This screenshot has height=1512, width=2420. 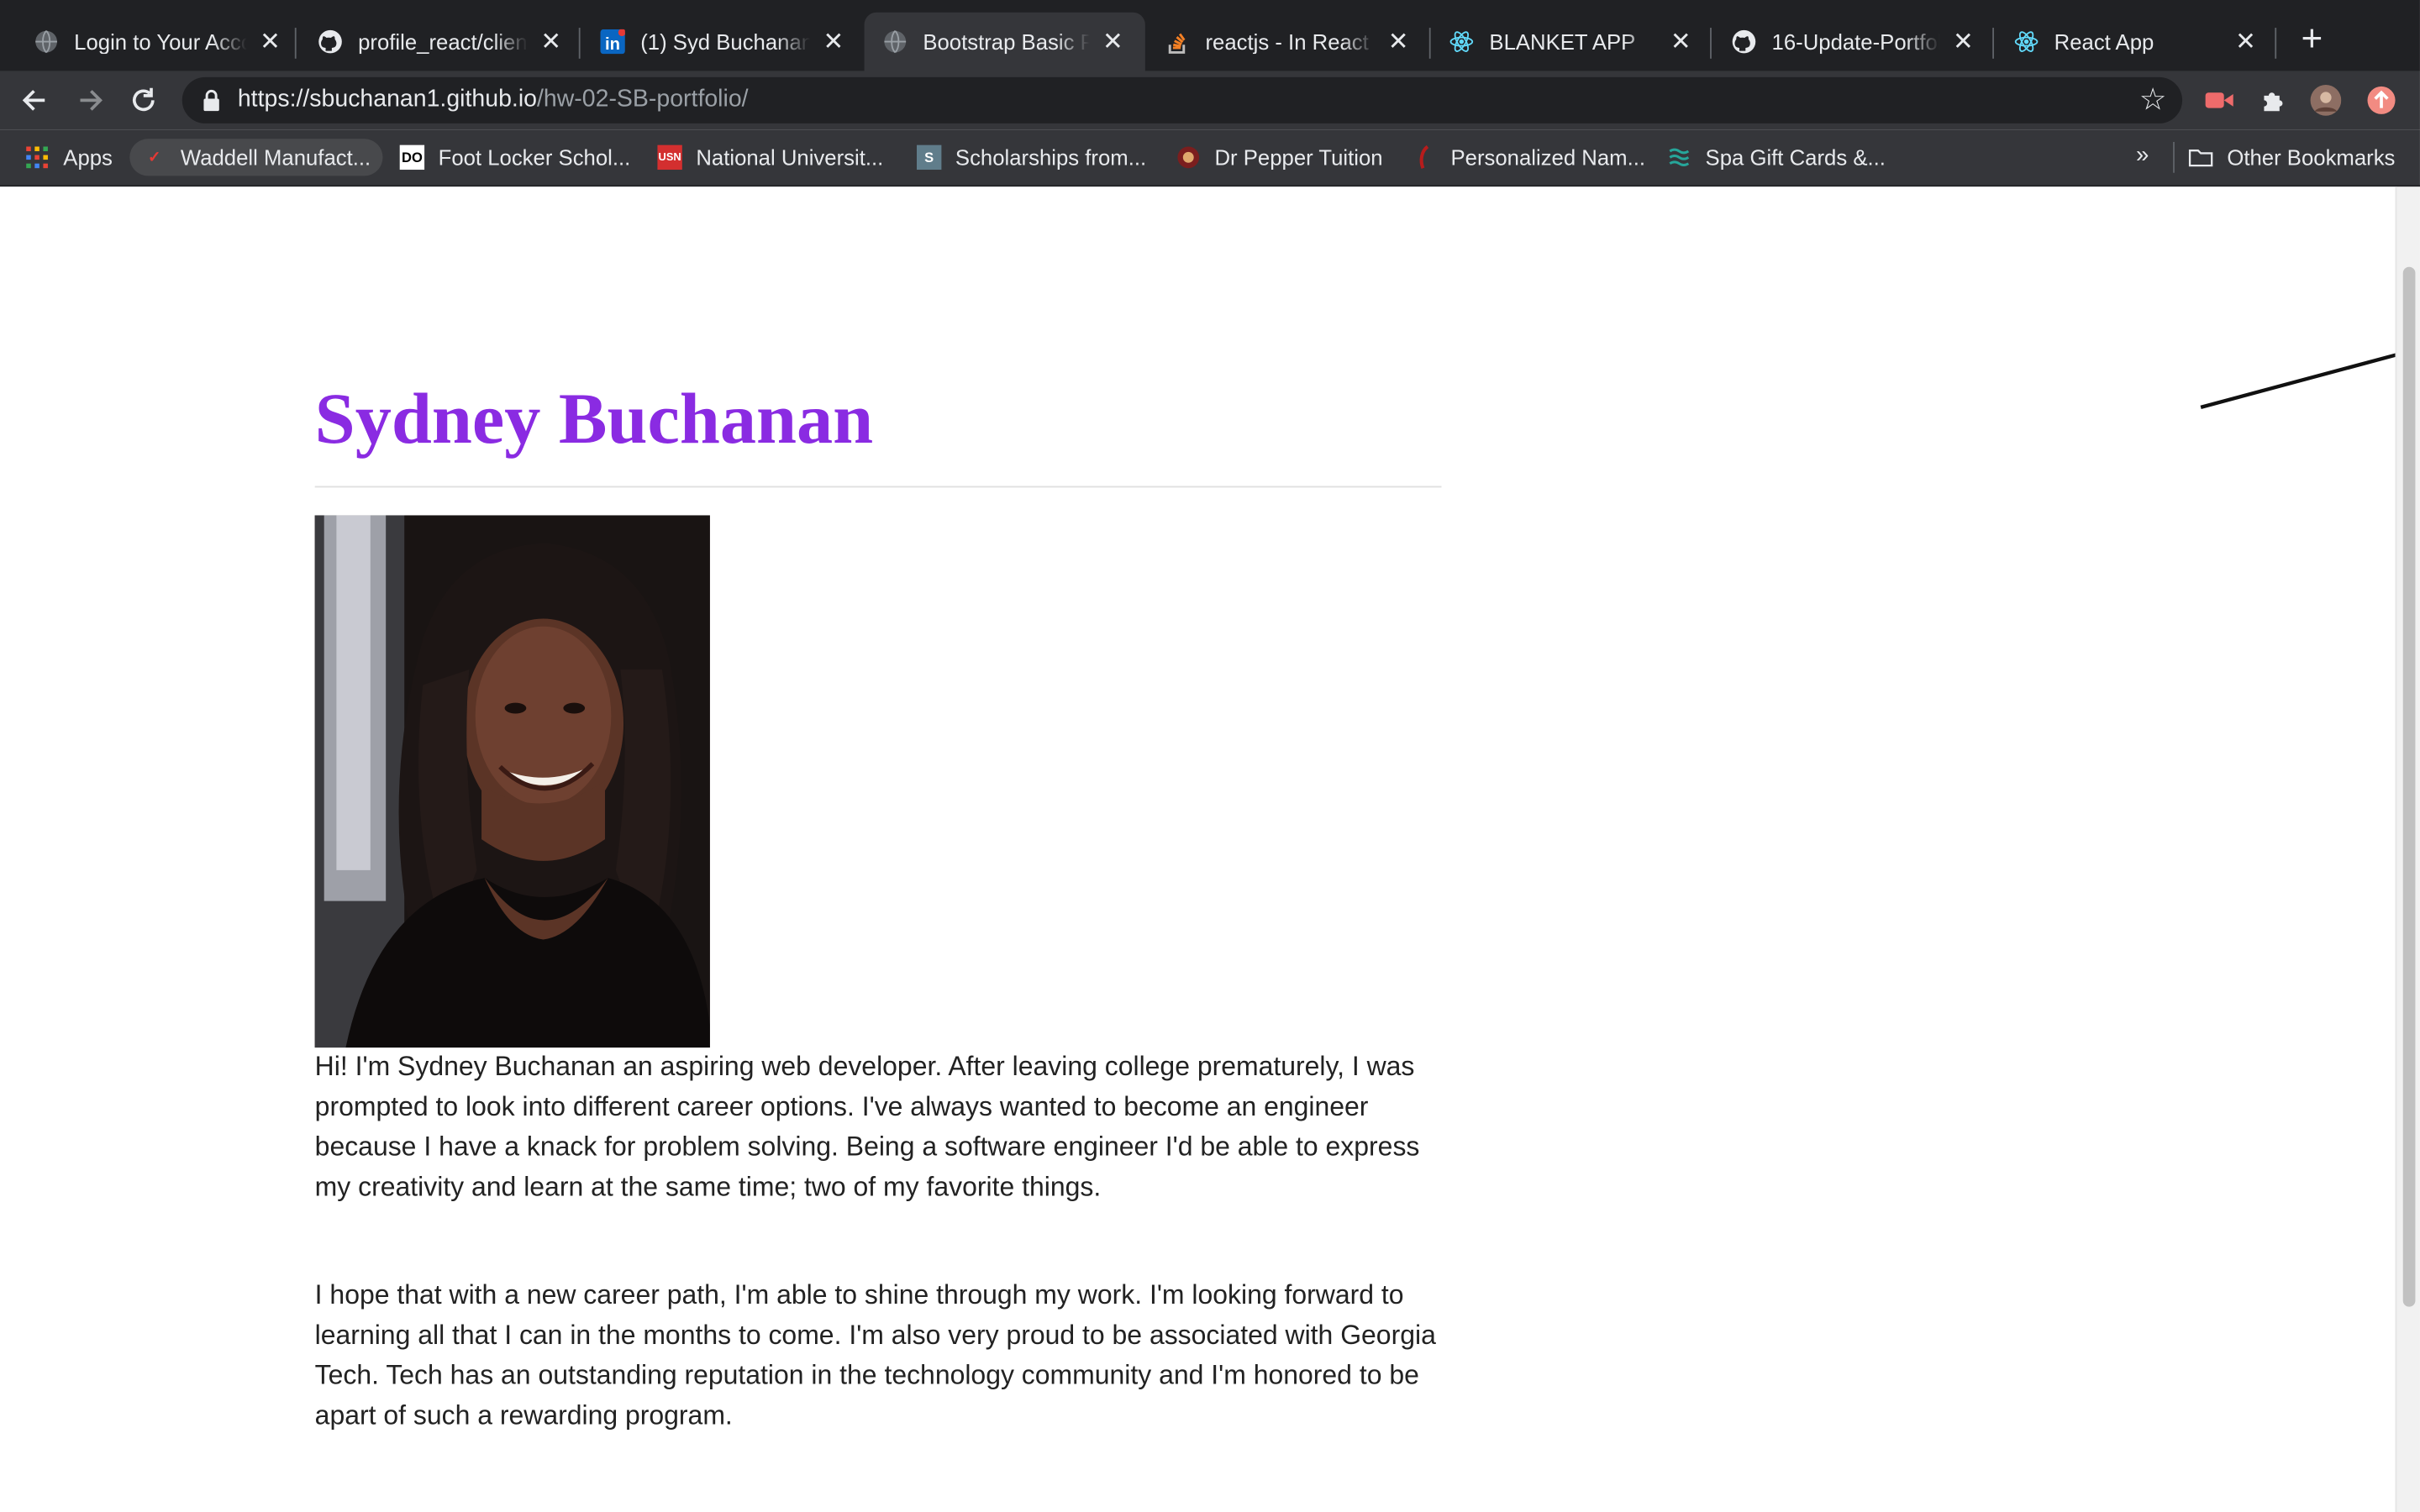 I want to click on profile-avatar, so click(x=2326, y=100).